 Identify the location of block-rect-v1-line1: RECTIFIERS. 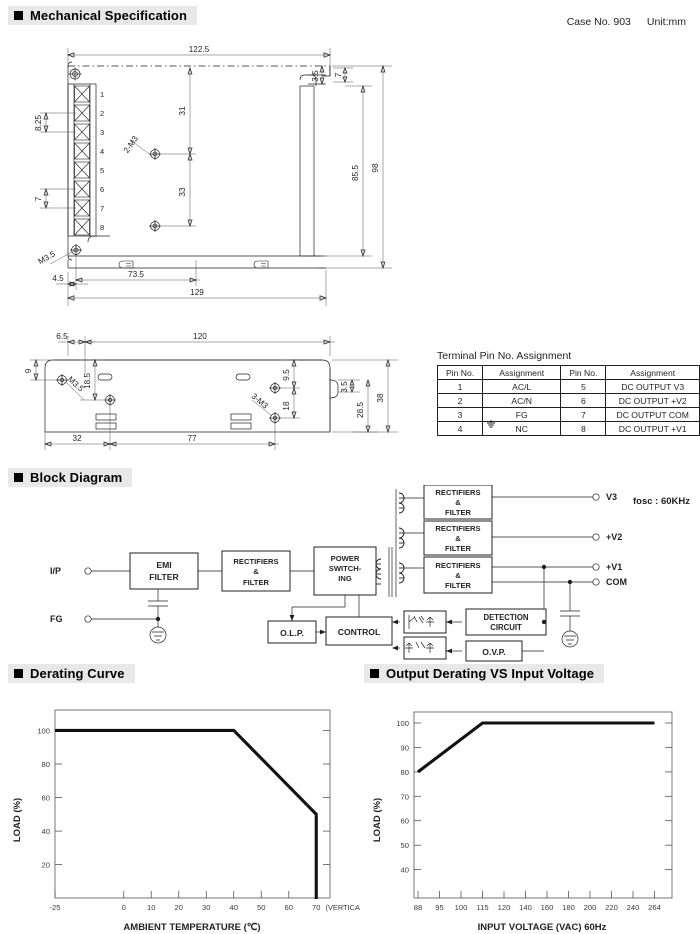
(457, 565).